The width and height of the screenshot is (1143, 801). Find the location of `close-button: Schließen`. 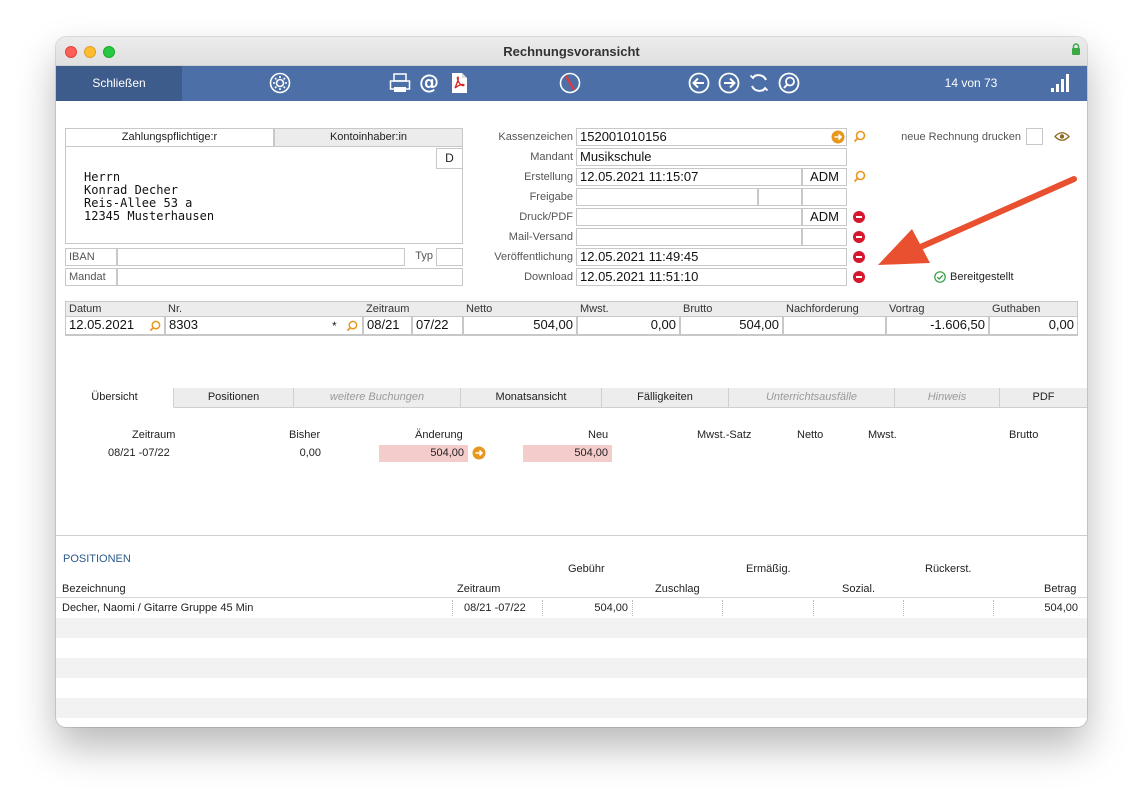

close-button: Schließen is located at coordinates (119, 83).